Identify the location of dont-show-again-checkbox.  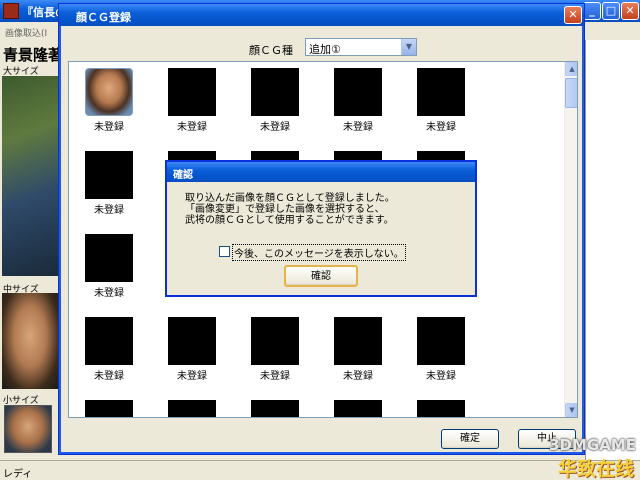
(224, 251).